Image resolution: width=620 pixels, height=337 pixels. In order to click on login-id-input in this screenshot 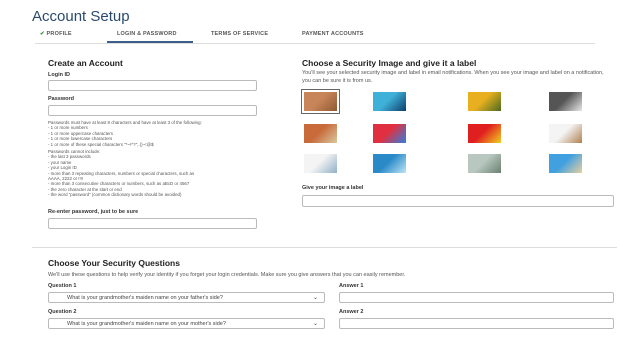, I will do `click(152, 85)`.